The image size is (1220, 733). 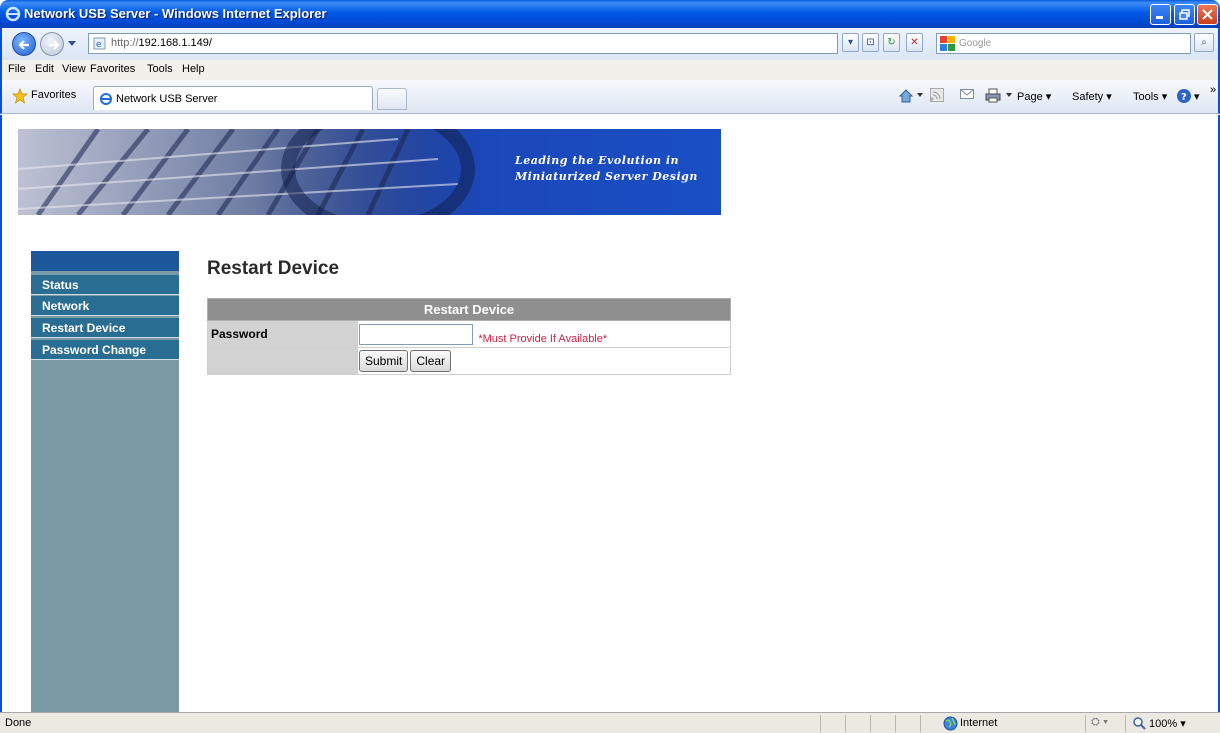 I want to click on address-toolbar: e http://192.168.1.149/ ▾ ⊡ ↻ ✕ Google ⌕, so click(x=610, y=44).